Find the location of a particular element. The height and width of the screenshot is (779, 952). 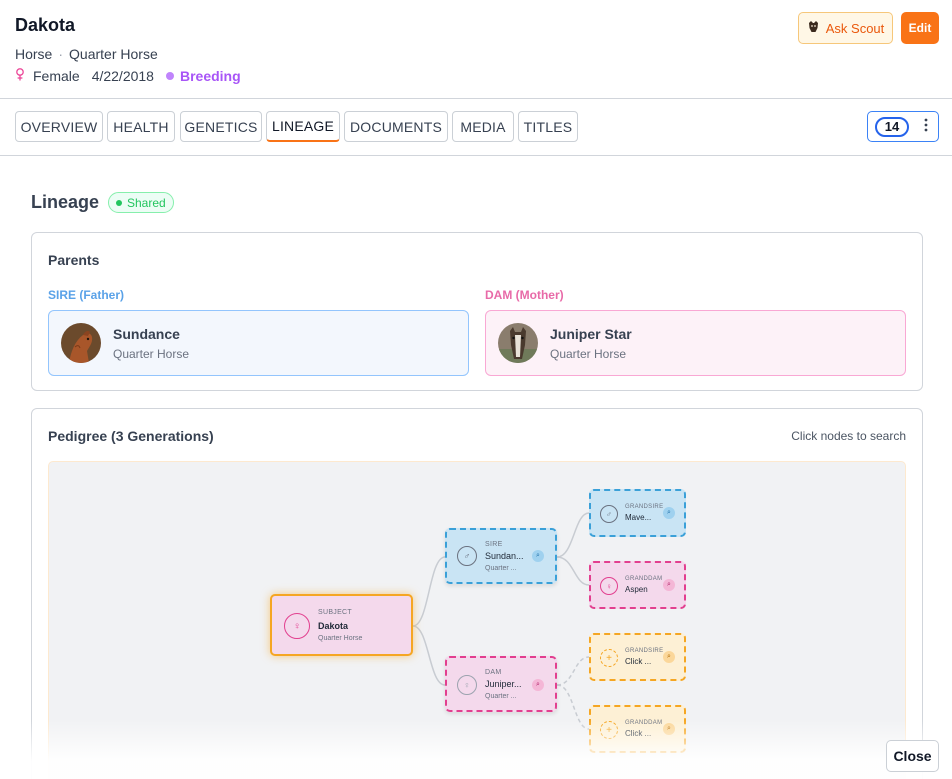

node-role: SUBJECT is located at coordinates (335, 612).